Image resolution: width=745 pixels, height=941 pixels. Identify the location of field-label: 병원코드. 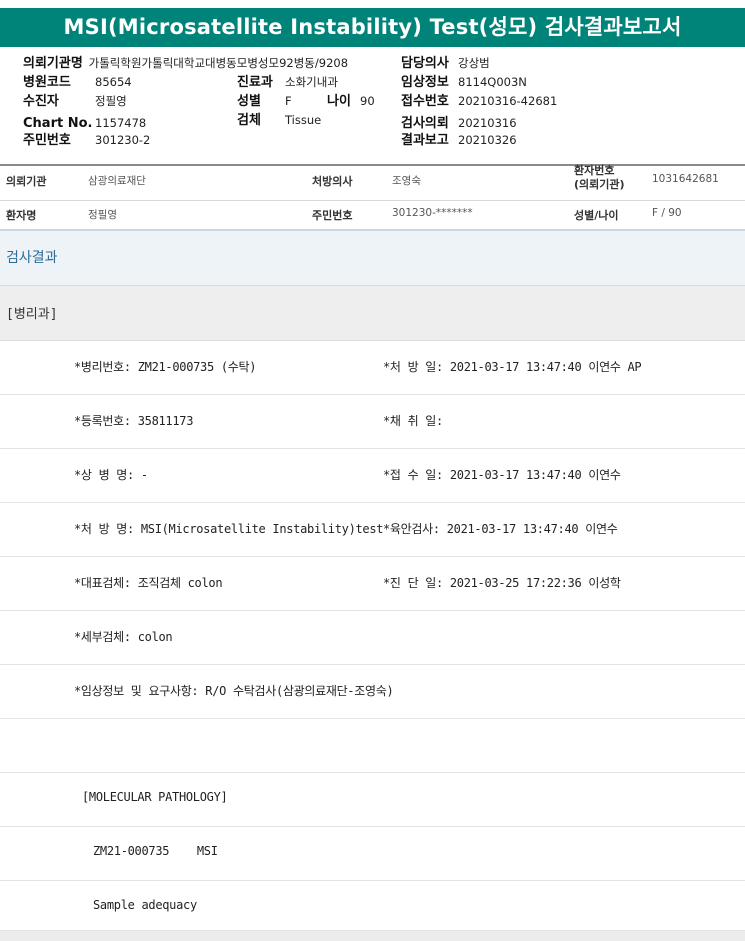
(47, 82).